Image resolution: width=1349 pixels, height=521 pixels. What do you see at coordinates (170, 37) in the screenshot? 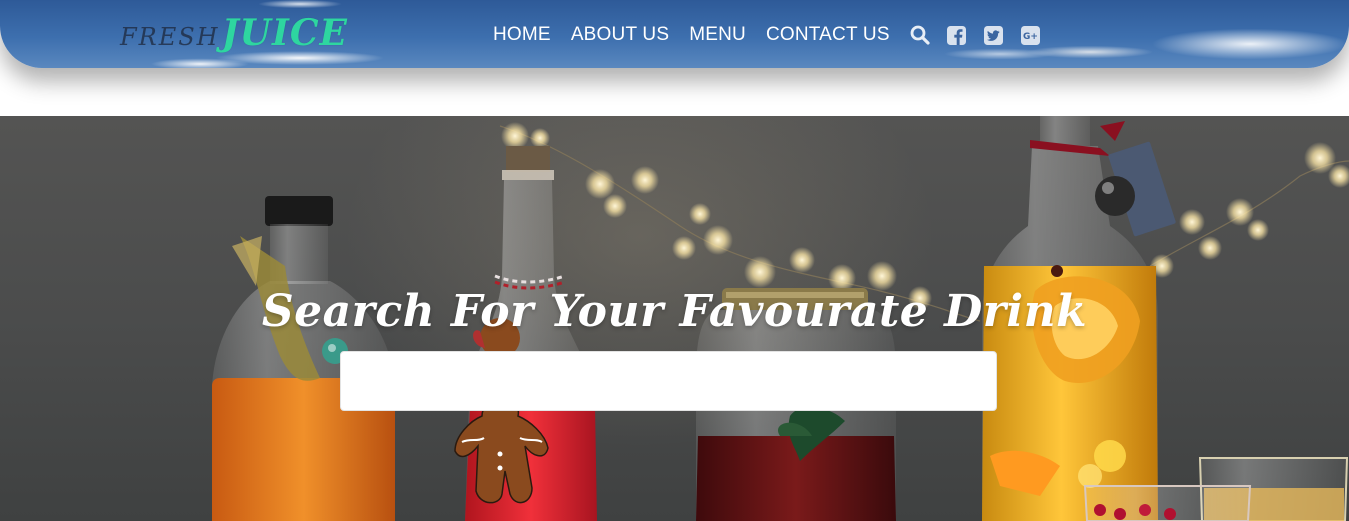
I see `logo-text-fresh: FRESH` at bounding box center [170, 37].